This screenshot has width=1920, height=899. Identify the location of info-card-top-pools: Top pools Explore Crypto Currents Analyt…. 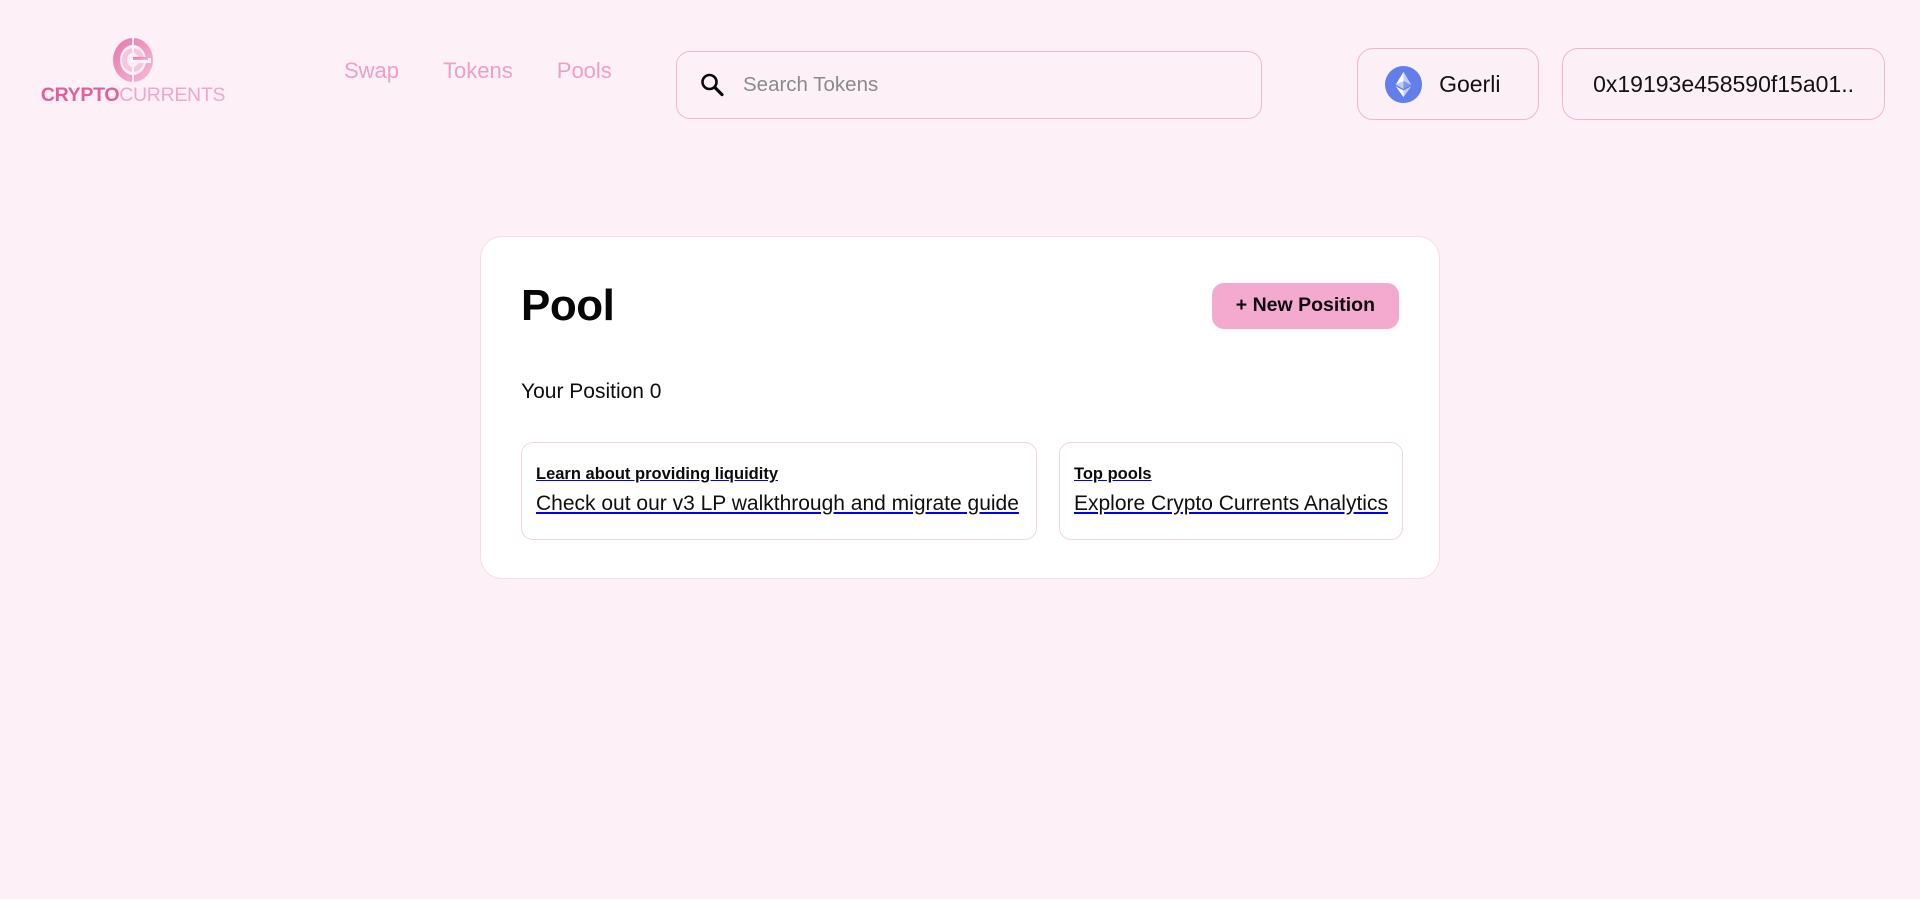
(1231, 491).